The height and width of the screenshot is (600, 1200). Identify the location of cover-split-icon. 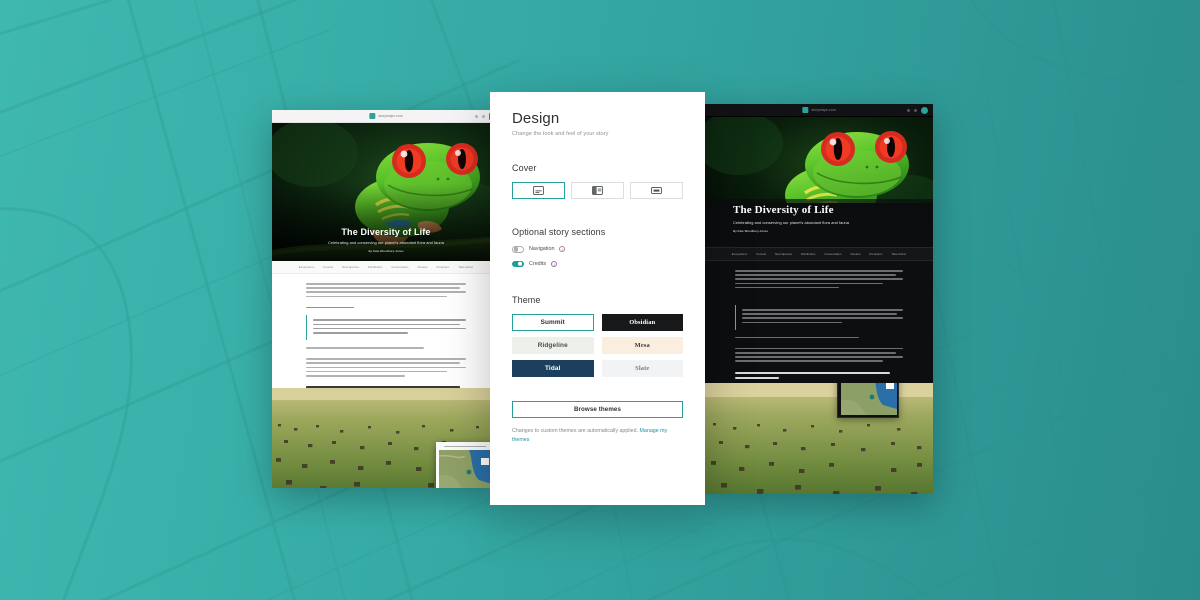
(597, 190).